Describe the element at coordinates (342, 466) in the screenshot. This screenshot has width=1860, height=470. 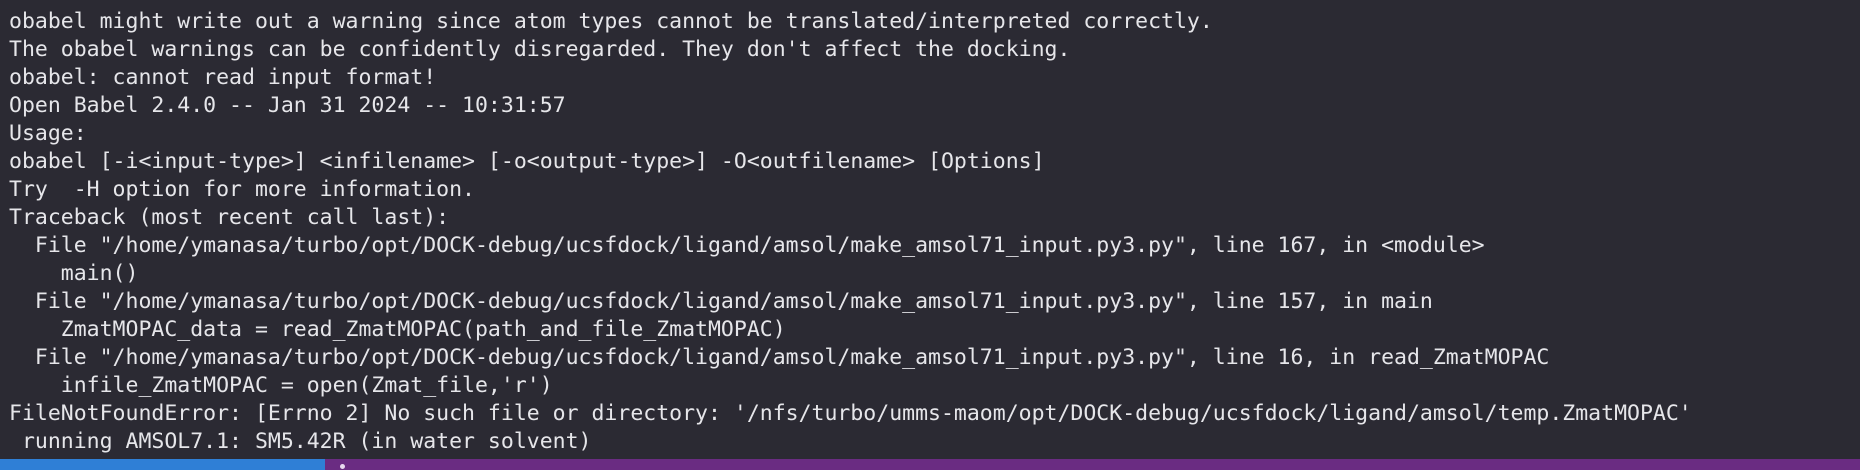
I see `status-dot-icon` at that location.